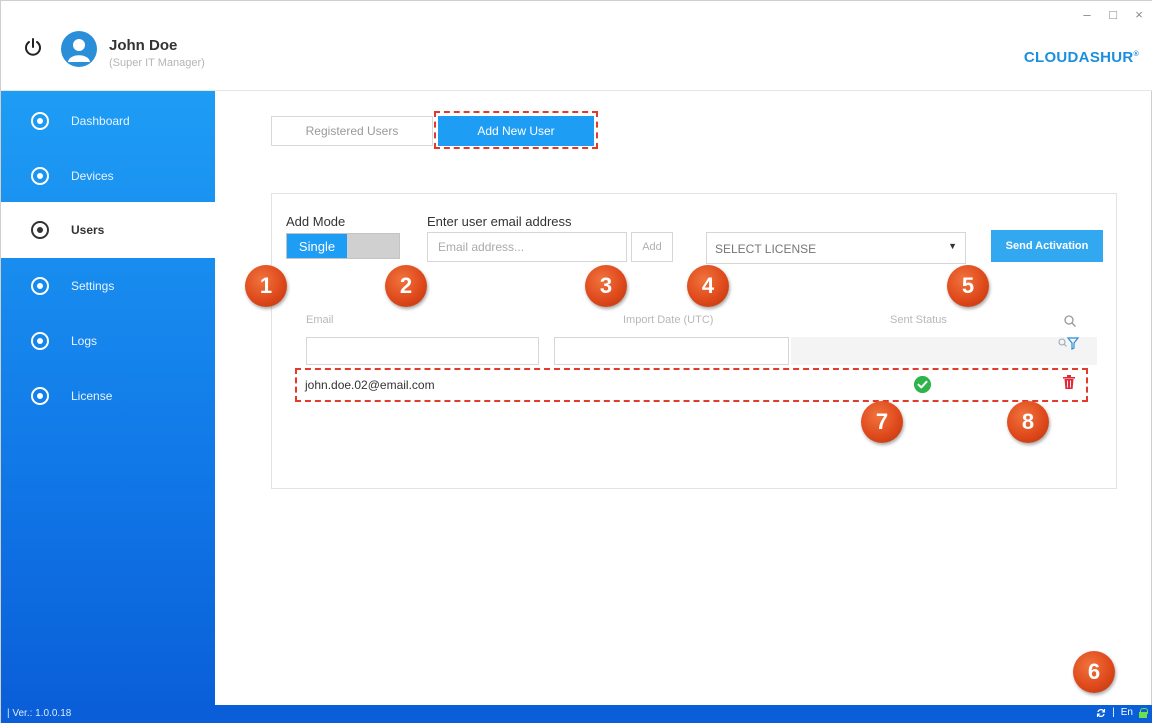 This screenshot has height=723, width=1152. What do you see at coordinates (668, 320) in the screenshot?
I see `column-header-import-date: Import Date (UTC)` at bounding box center [668, 320].